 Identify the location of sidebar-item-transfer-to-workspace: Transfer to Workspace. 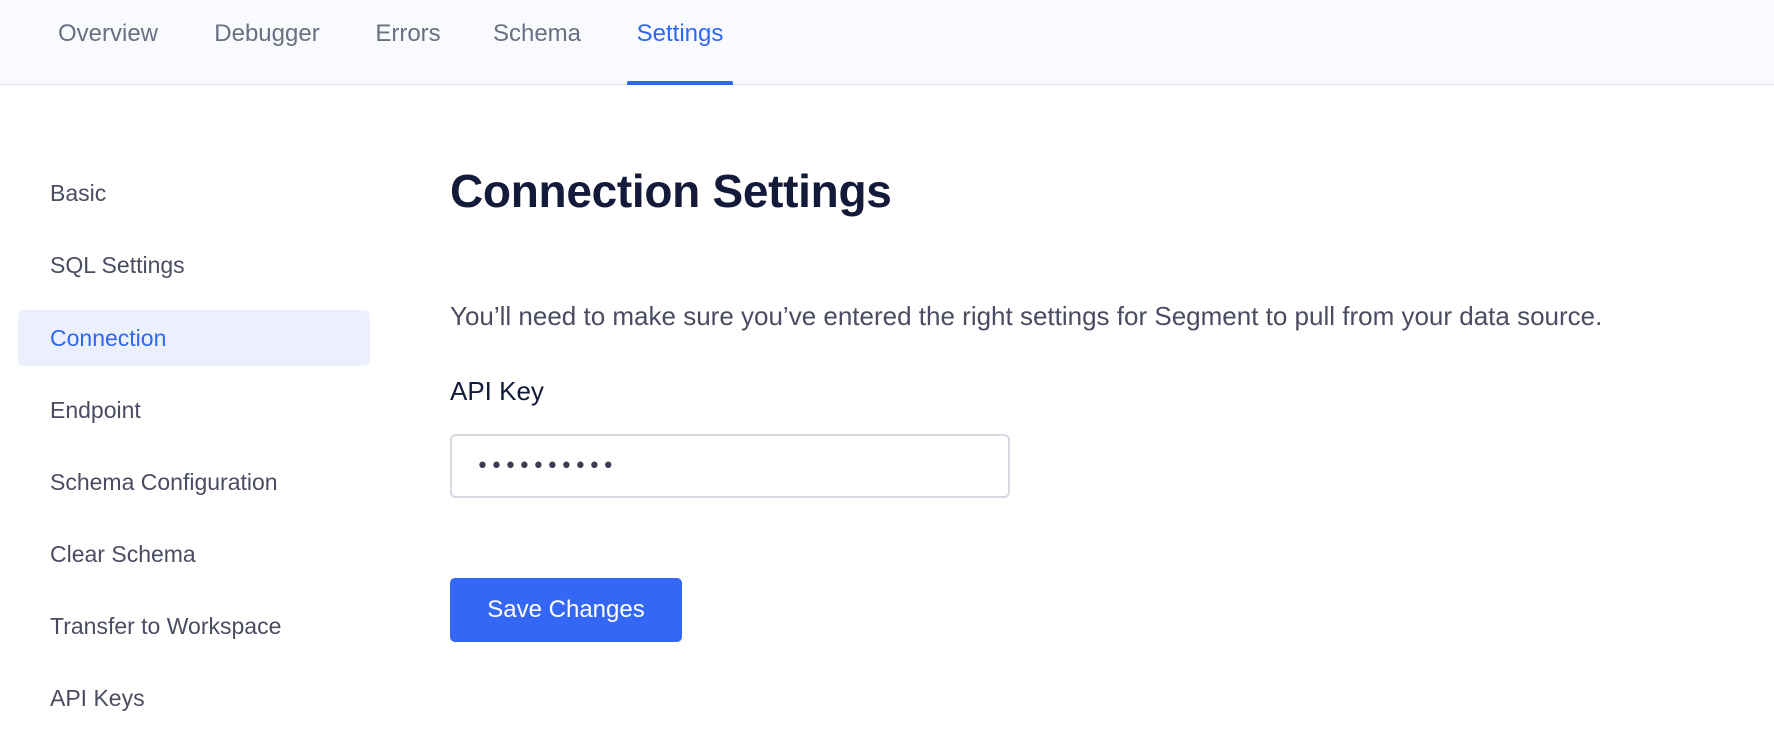
(194, 626).